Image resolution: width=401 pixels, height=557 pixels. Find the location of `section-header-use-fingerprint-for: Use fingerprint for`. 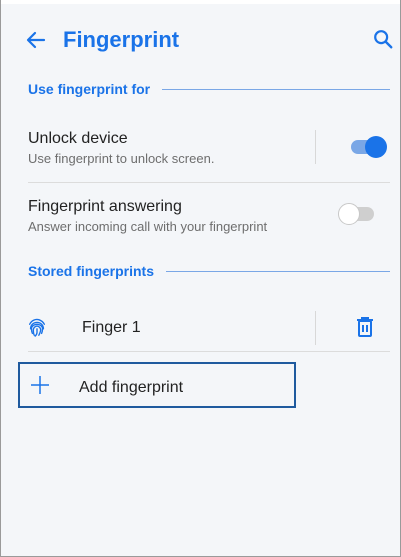

section-header-use-fingerprint-for: Use fingerprint for is located at coordinates (209, 89).